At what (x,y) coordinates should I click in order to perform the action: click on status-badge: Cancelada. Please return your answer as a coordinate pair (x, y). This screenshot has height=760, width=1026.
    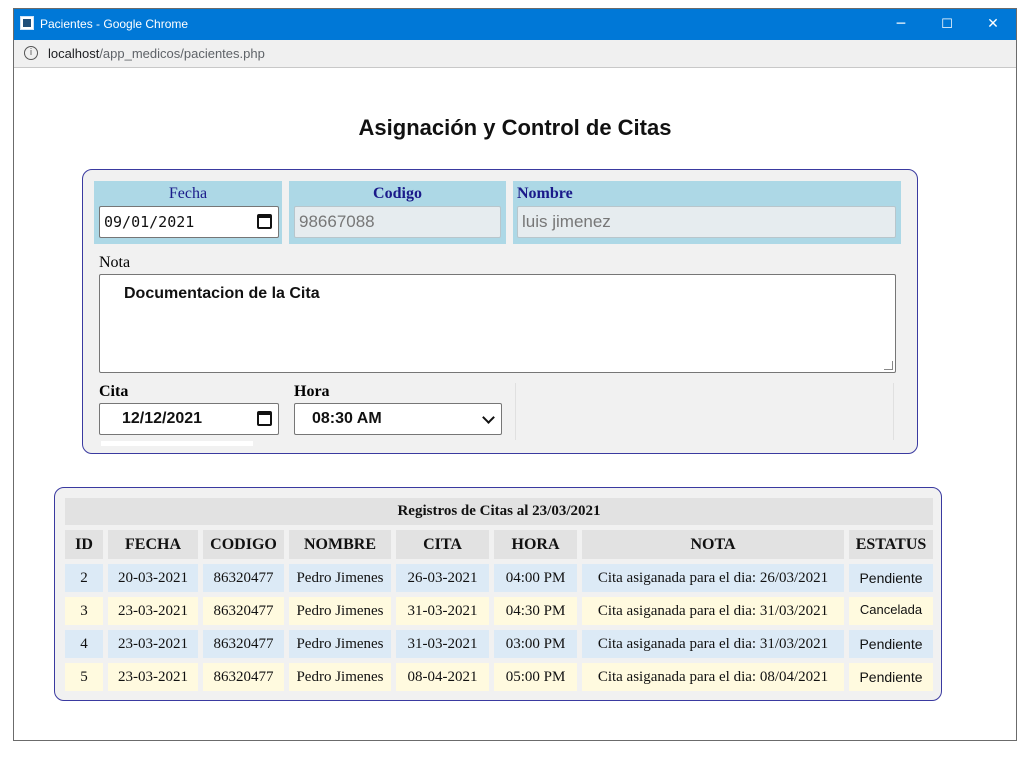
    Looking at the image, I should click on (891, 611).